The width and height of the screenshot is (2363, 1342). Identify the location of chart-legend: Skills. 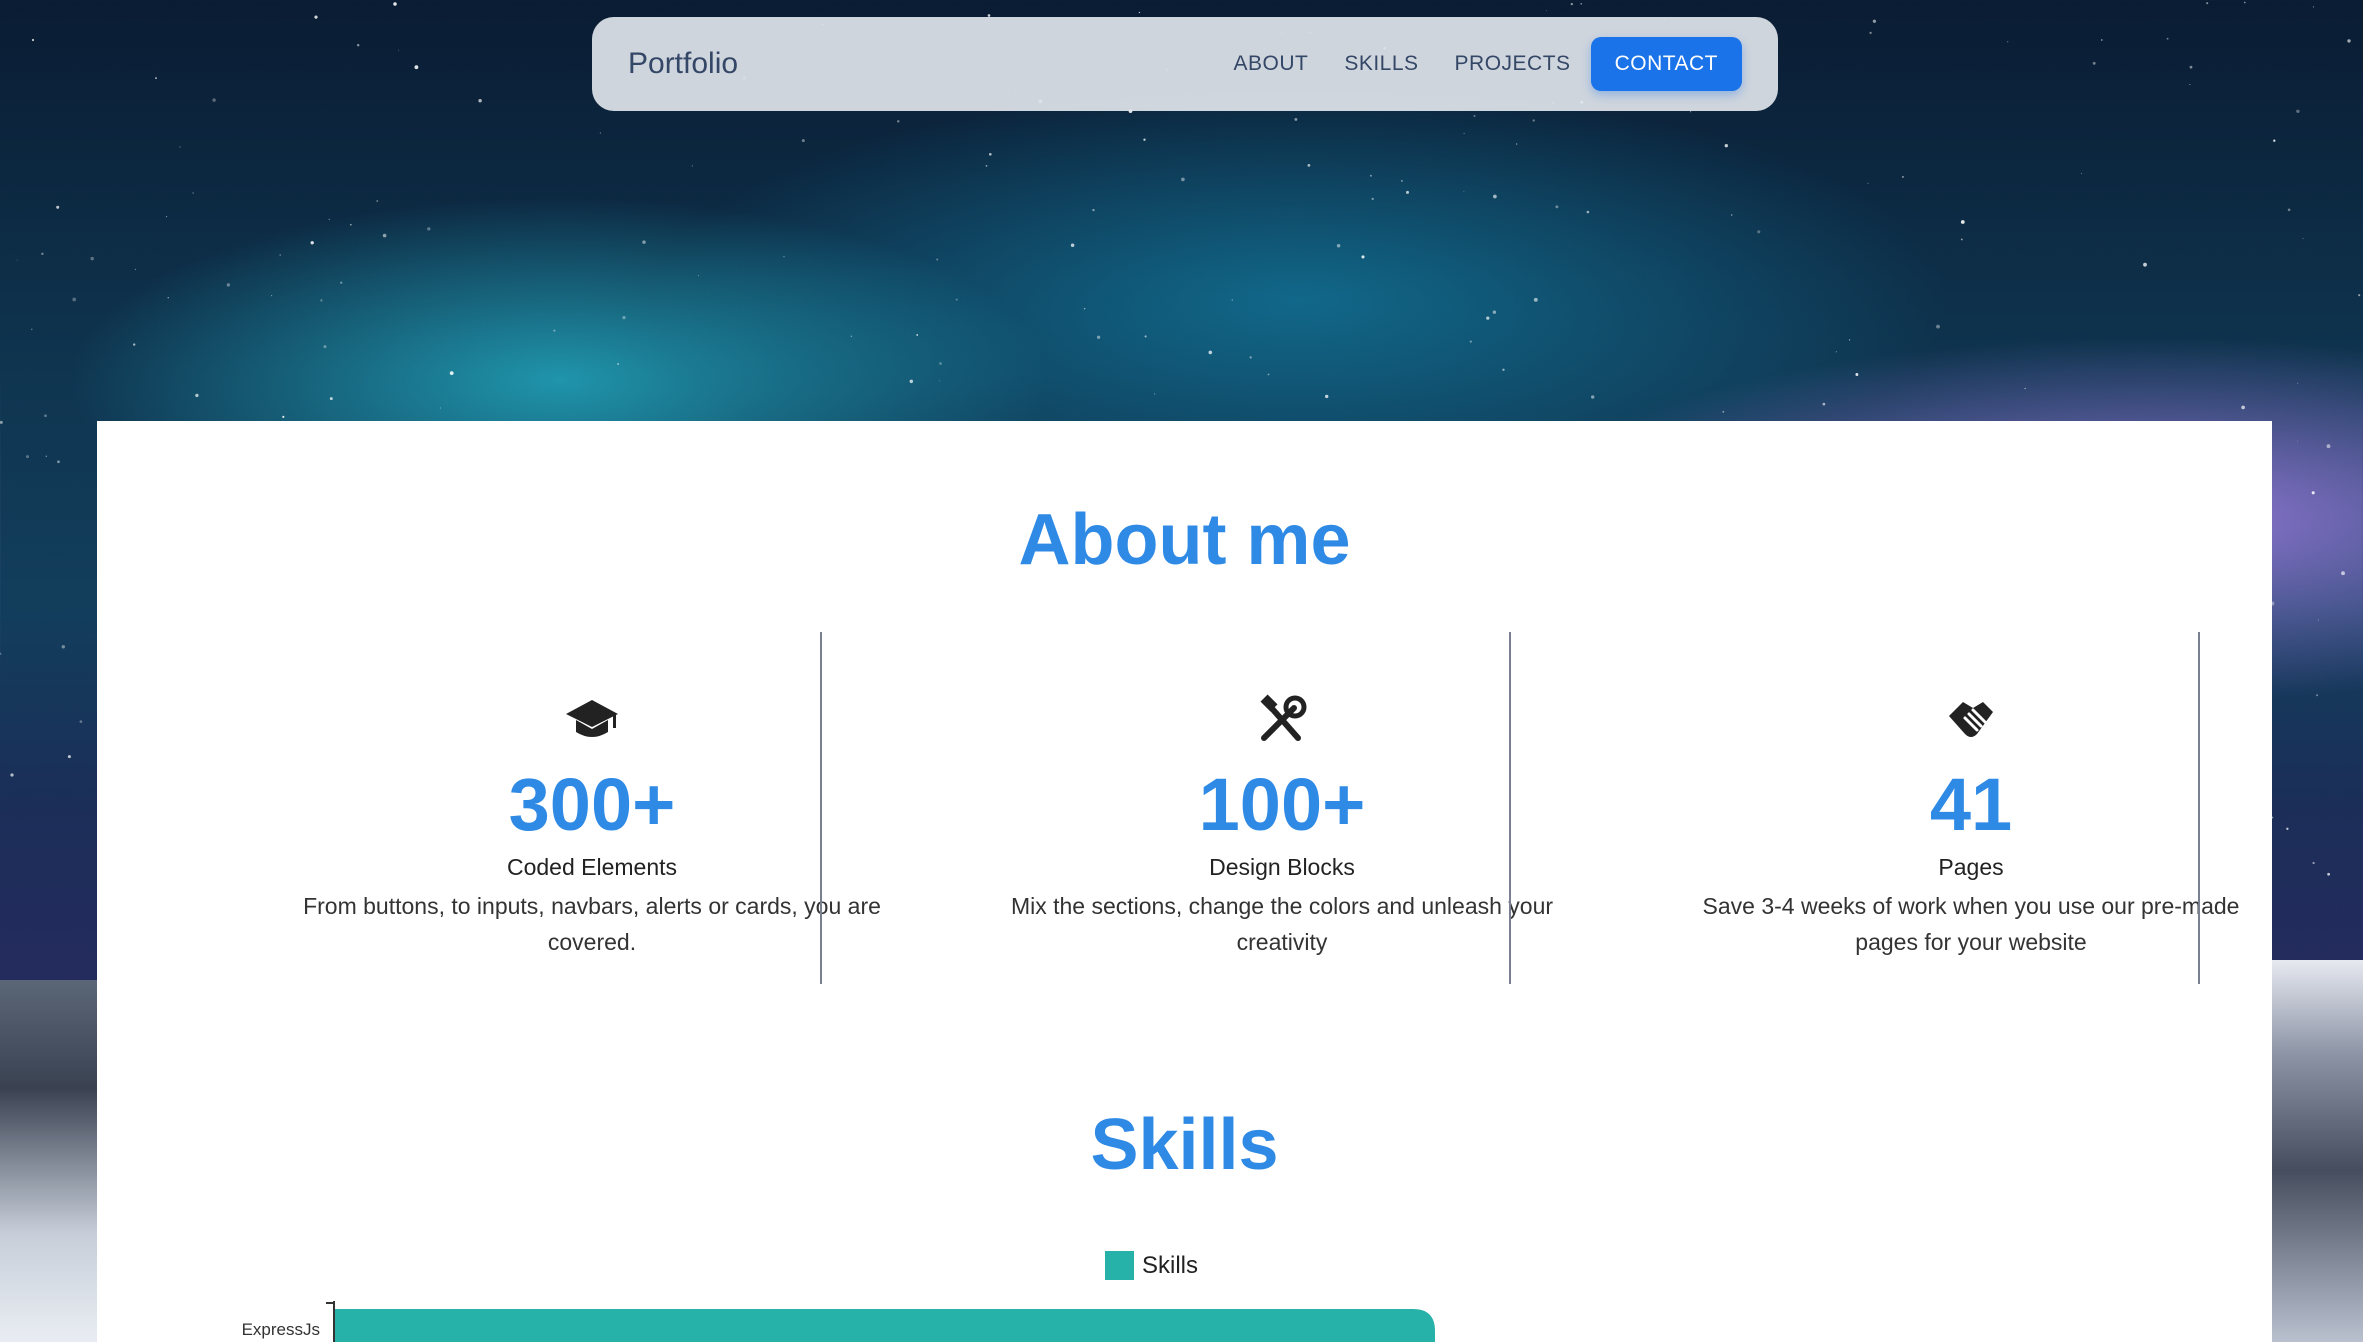
(1151, 1265).